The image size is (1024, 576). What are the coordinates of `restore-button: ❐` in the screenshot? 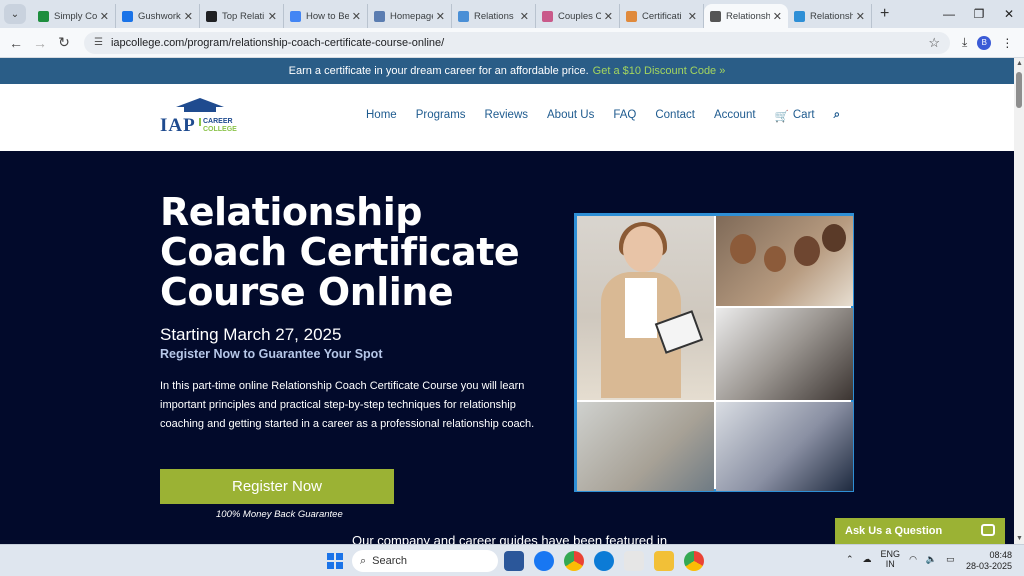 It's located at (979, 14).